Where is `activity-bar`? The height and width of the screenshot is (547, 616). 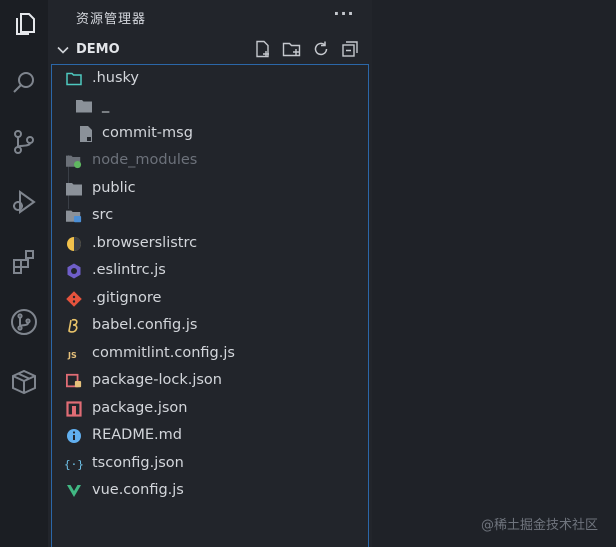 activity-bar is located at coordinates (24, 273).